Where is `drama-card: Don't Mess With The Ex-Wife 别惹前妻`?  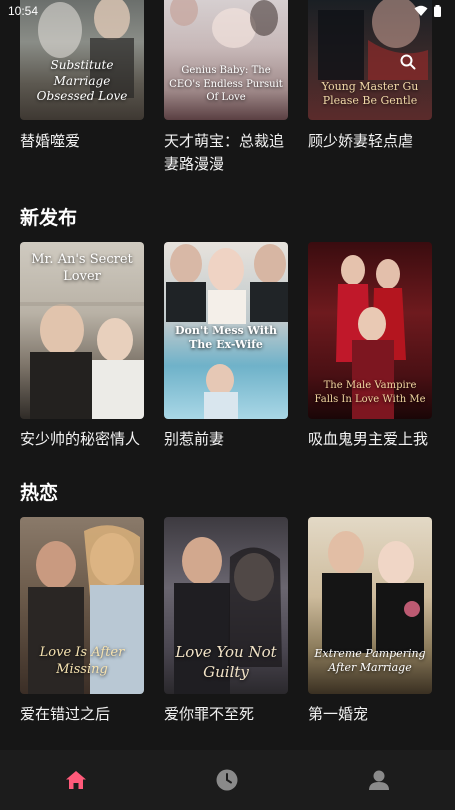
drama-card: Don't Mess With The Ex-Wife 别惹前妻 is located at coordinates (226, 346).